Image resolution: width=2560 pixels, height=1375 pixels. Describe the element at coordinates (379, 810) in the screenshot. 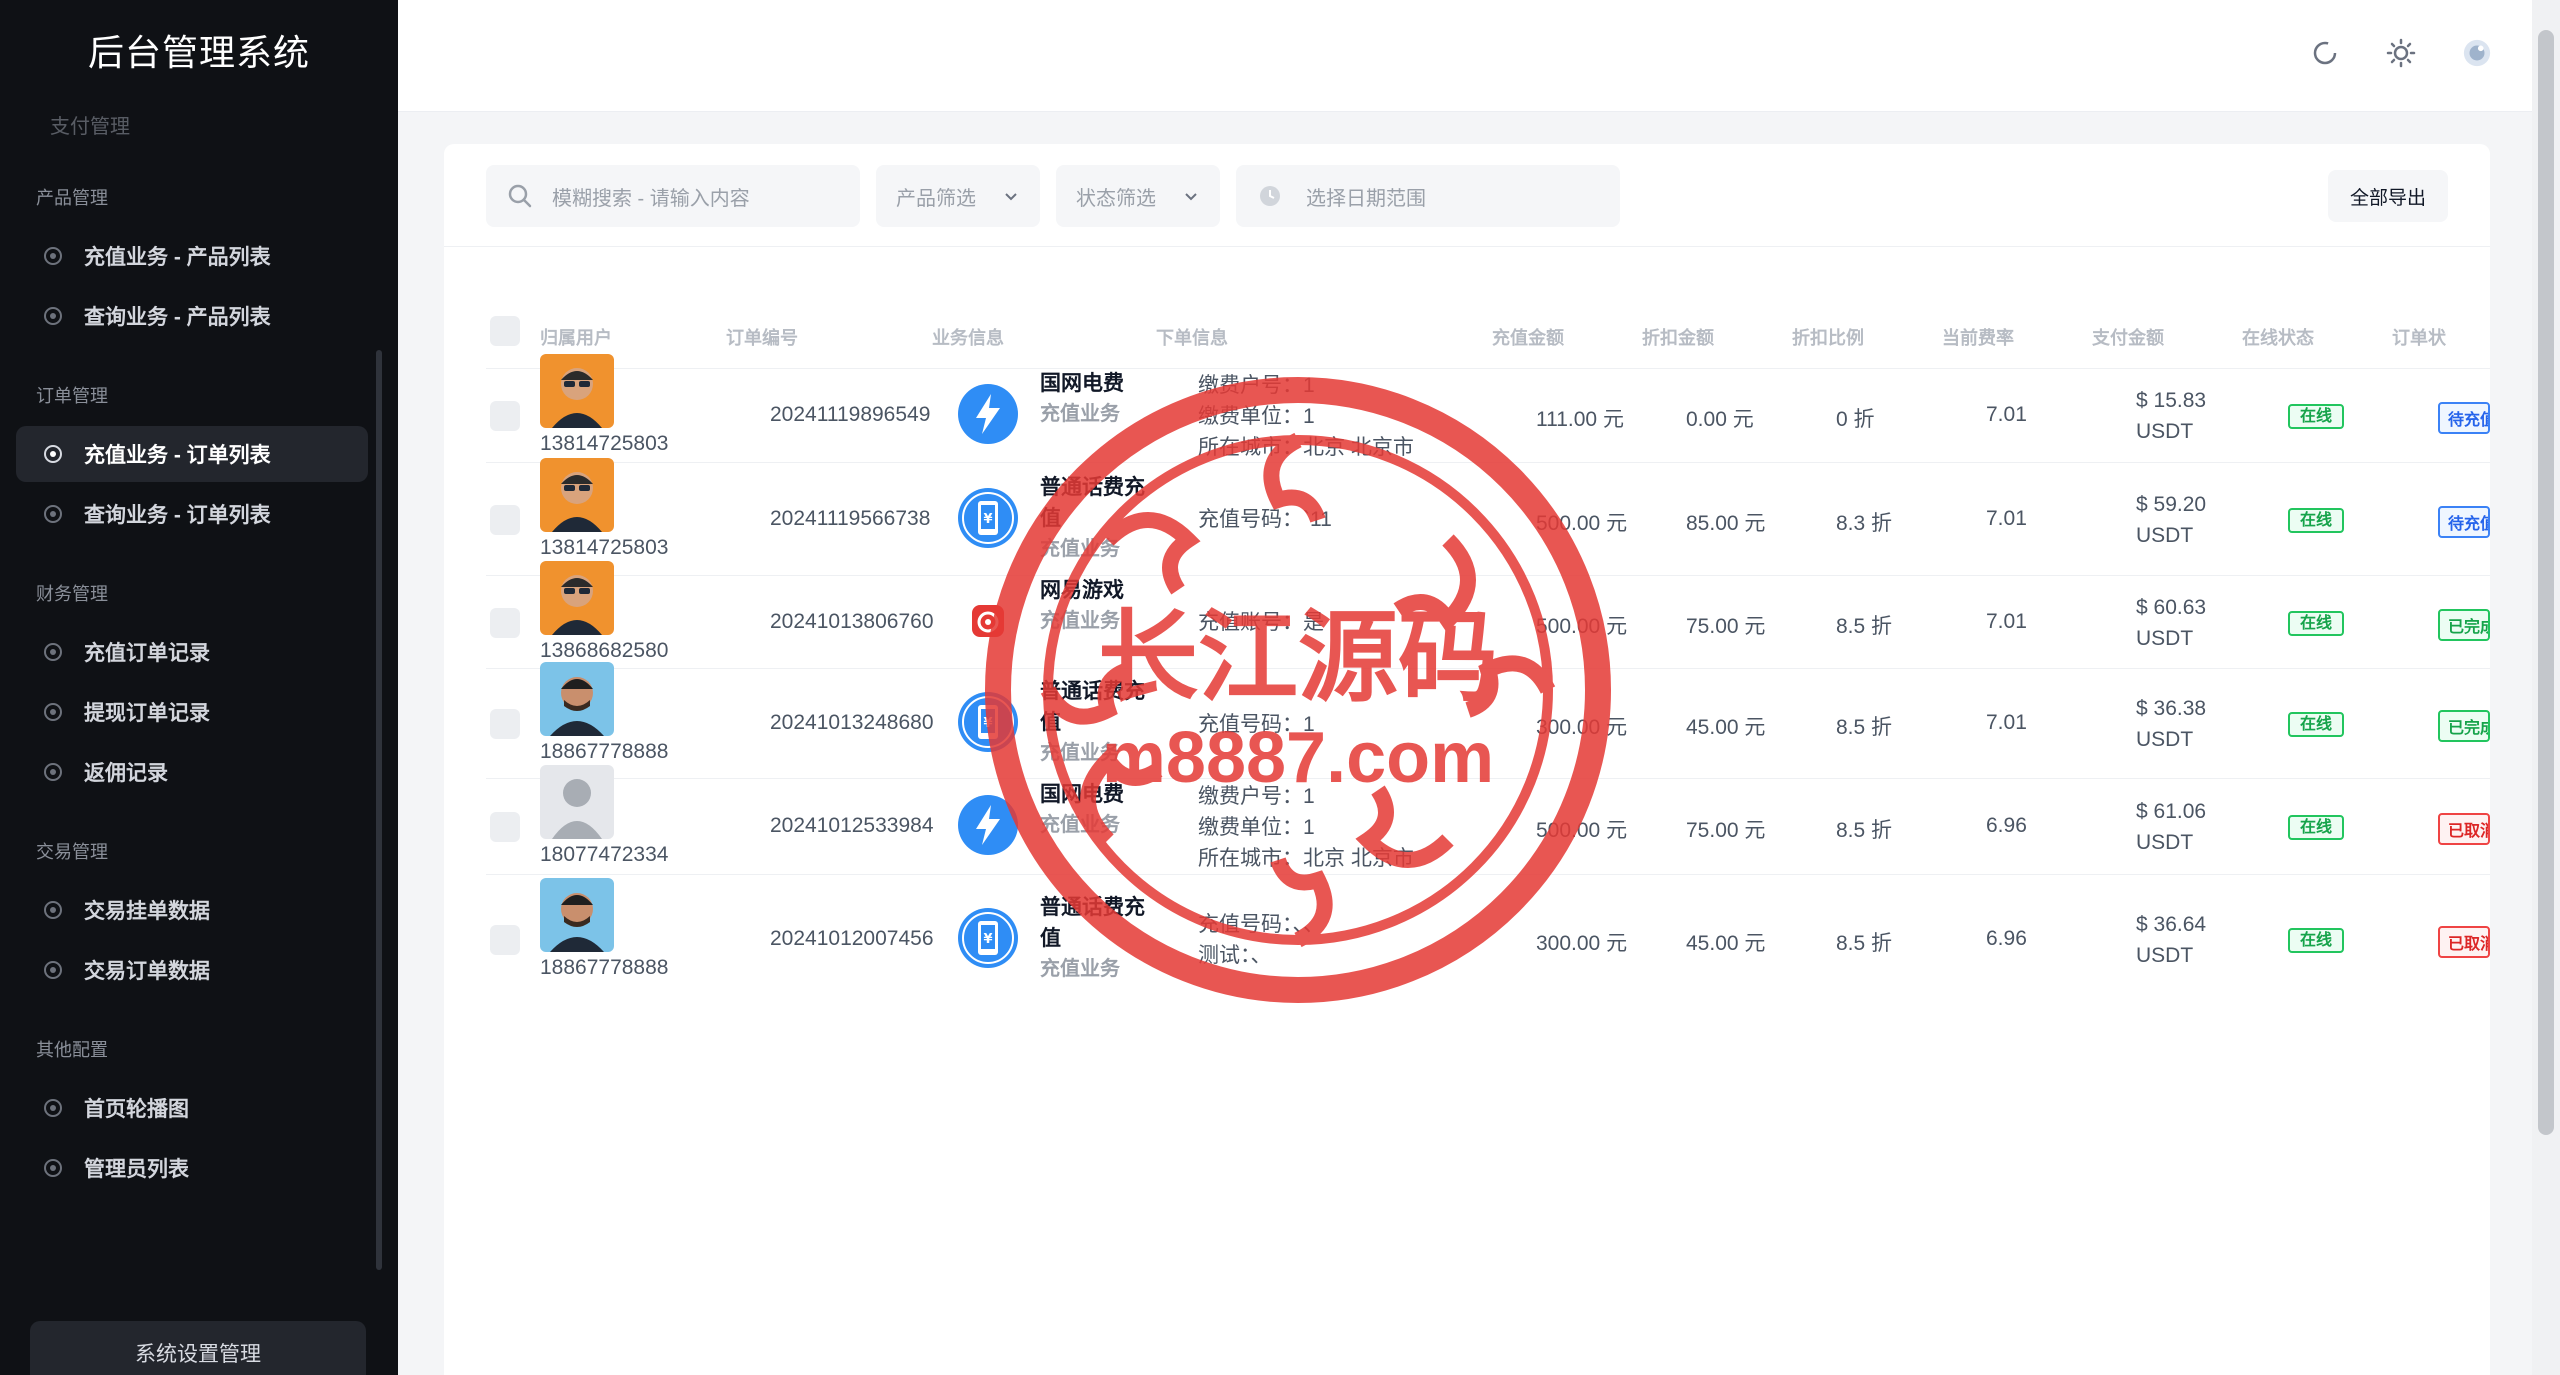

I see `sidebar-scrollbar` at that location.